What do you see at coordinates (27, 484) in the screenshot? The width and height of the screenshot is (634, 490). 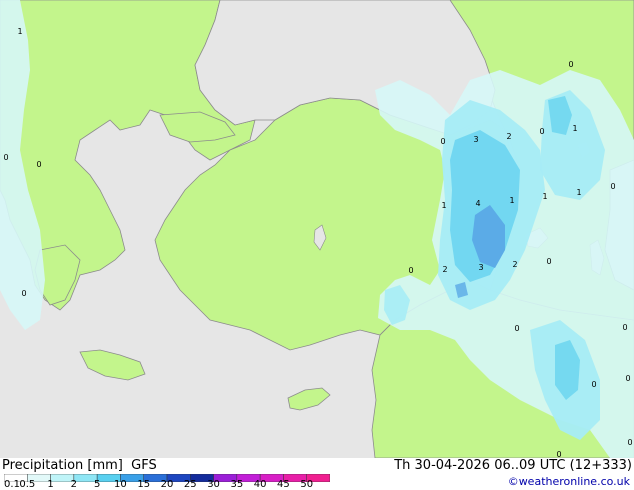 I see `scale-label: 0.5` at bounding box center [27, 484].